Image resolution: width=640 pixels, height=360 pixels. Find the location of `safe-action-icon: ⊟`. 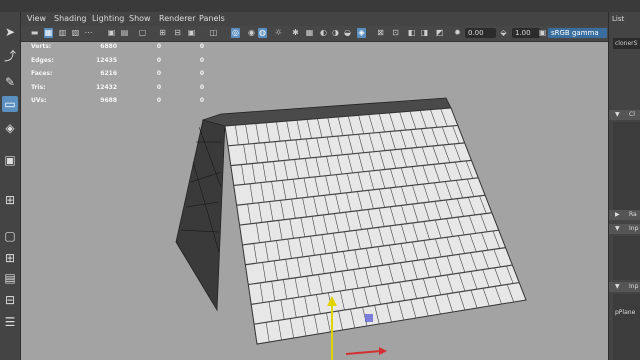

safe-action-icon: ⊟ is located at coordinates (177, 33).